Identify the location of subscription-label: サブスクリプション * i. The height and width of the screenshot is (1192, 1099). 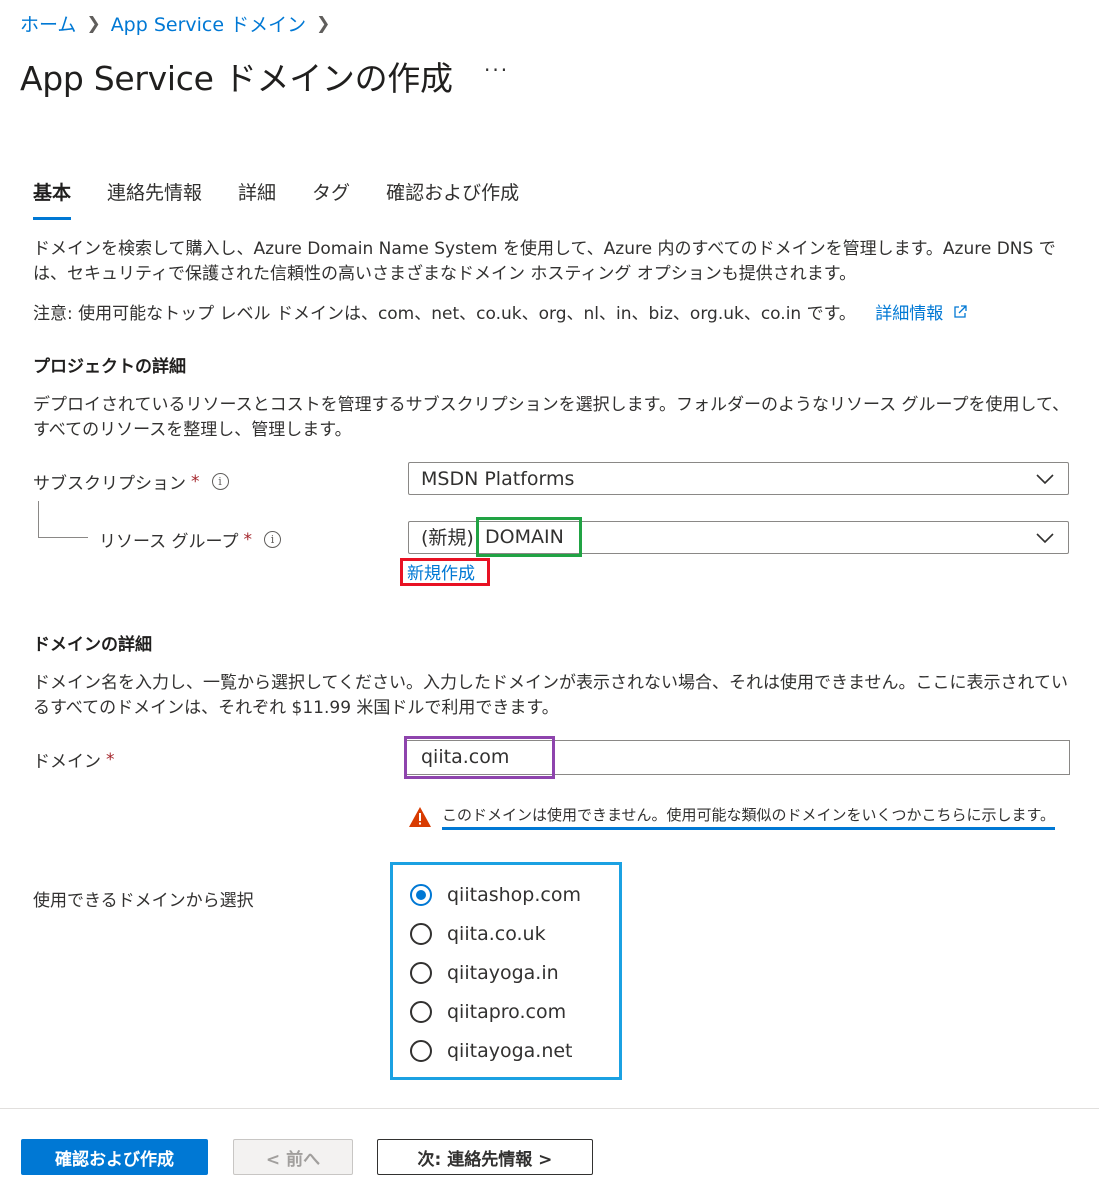
(131, 481).